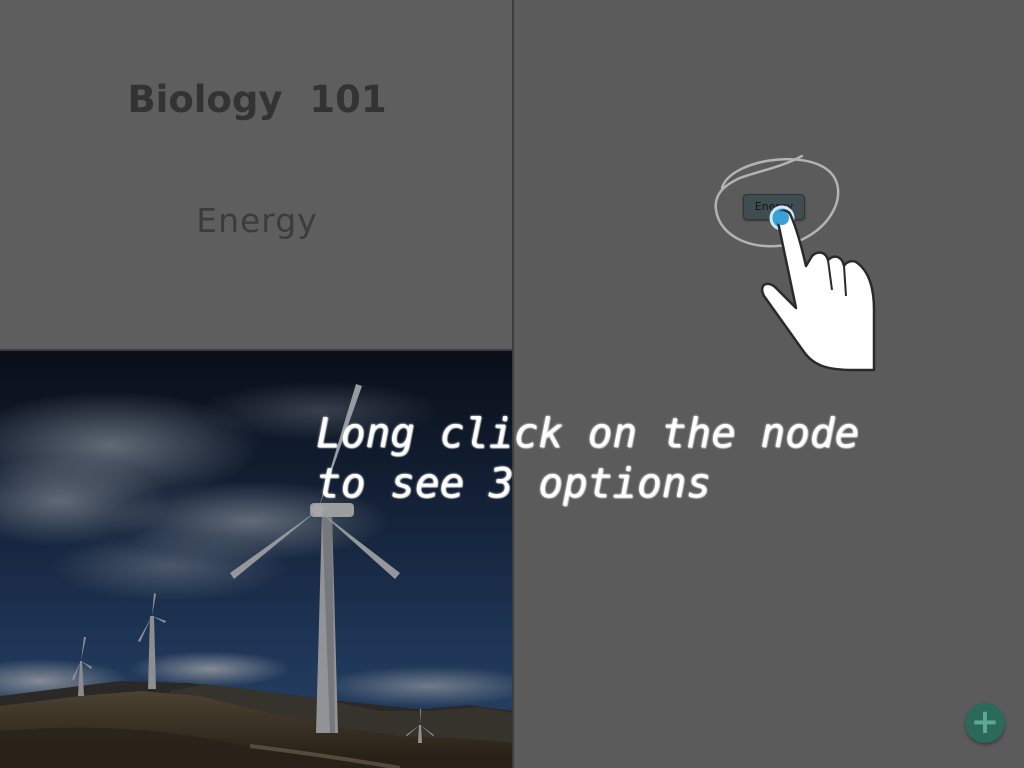 This screenshot has width=1024, height=768. I want to click on topic-title: Energy, so click(257, 220).